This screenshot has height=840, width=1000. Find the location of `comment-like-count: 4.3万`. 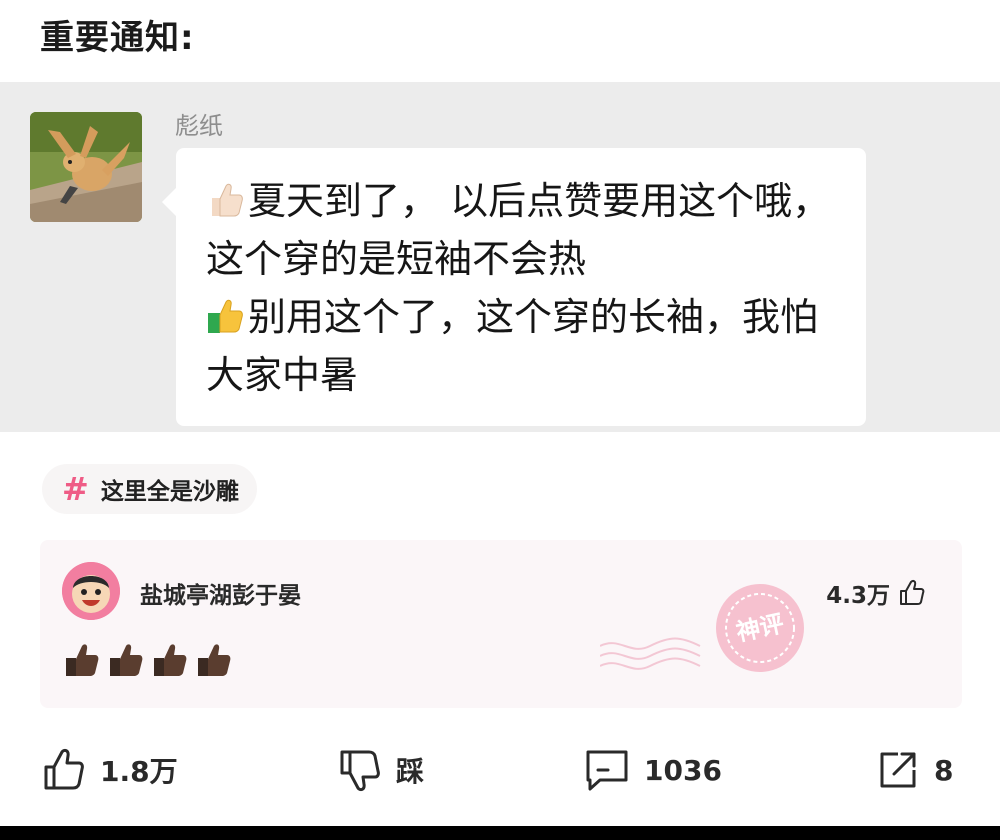

comment-like-count: 4.3万 is located at coordinates (858, 596).